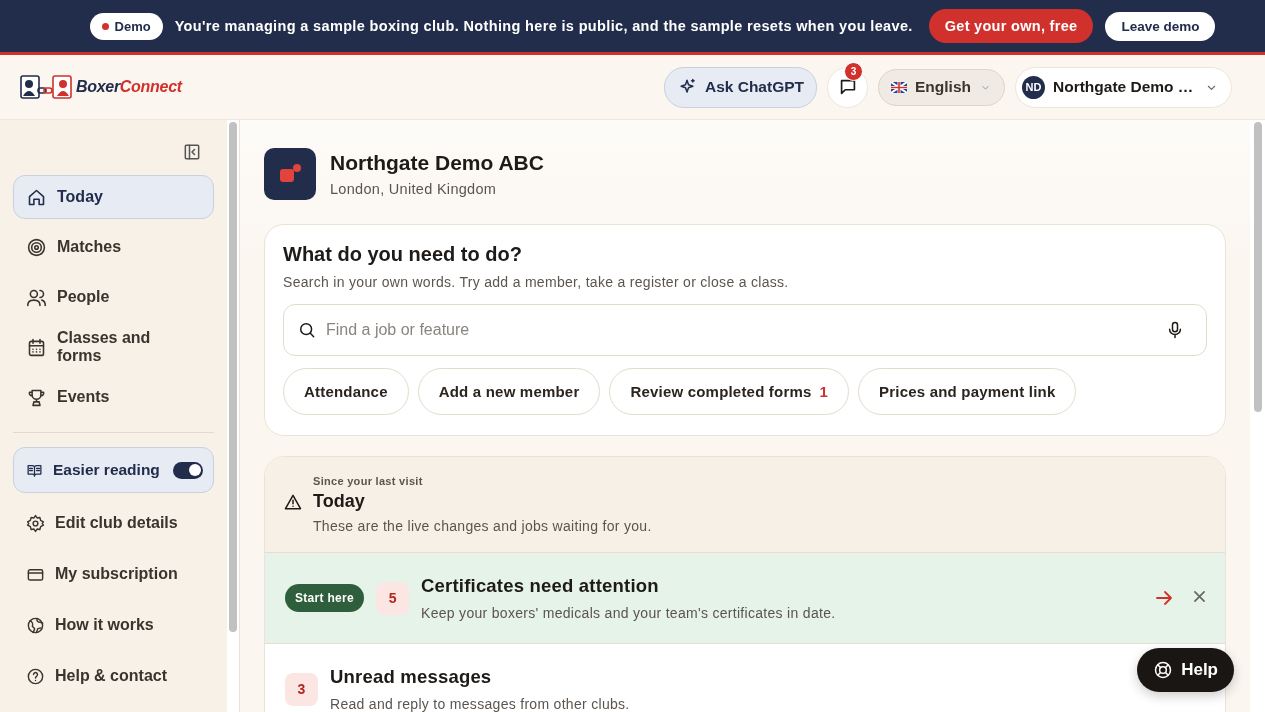 This screenshot has height=712, width=1265. I want to click on task-description: Keep your boxers' medicals and your team's certificates in date., so click(628, 613).